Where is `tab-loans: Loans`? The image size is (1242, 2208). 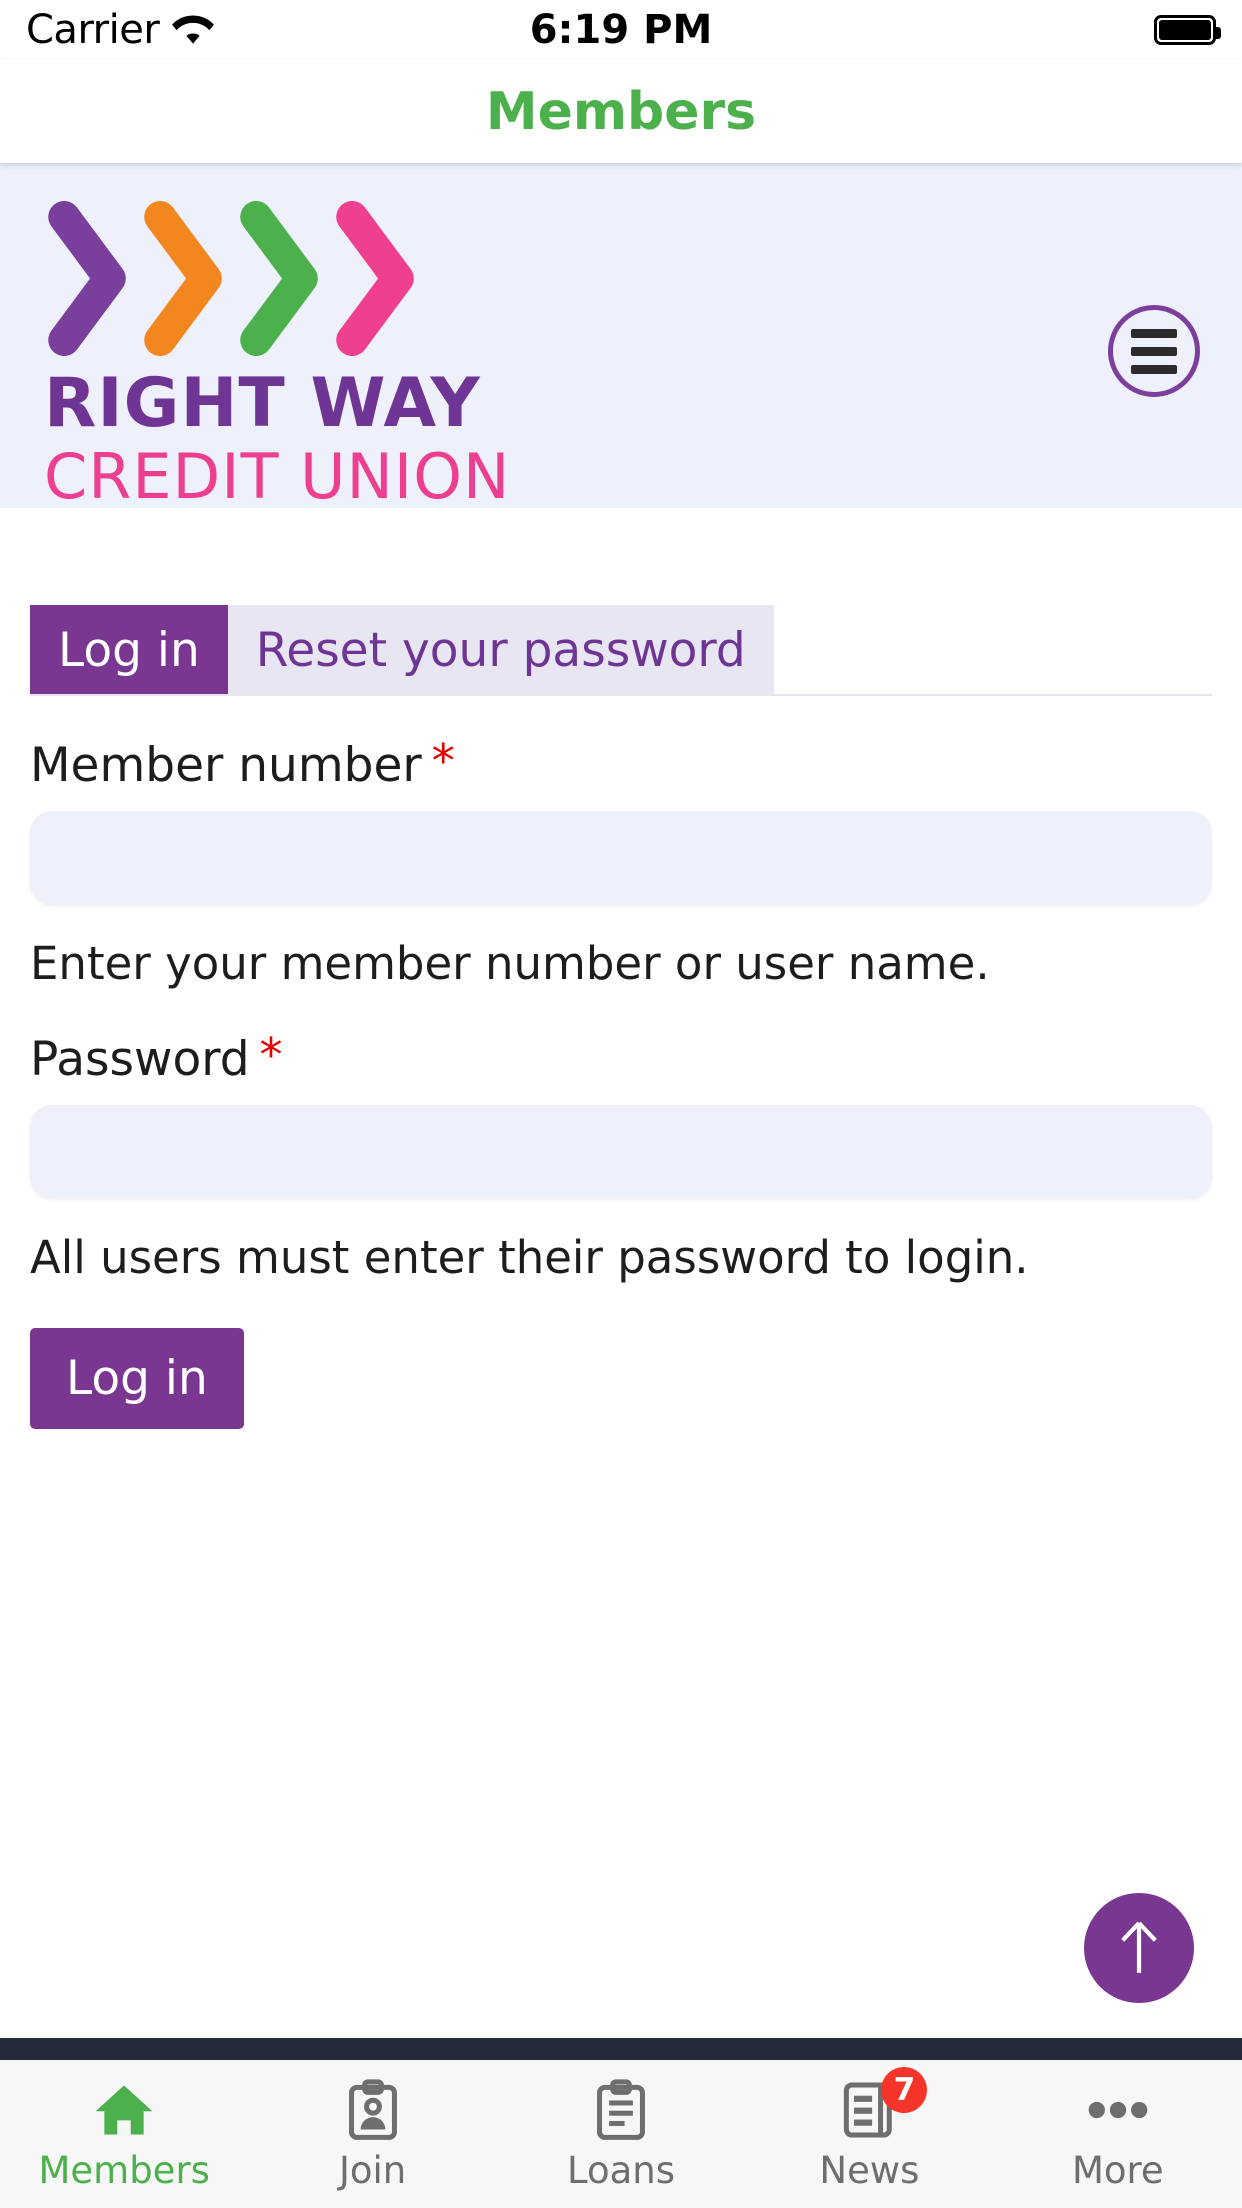
tab-loans: Loans is located at coordinates (621, 2134).